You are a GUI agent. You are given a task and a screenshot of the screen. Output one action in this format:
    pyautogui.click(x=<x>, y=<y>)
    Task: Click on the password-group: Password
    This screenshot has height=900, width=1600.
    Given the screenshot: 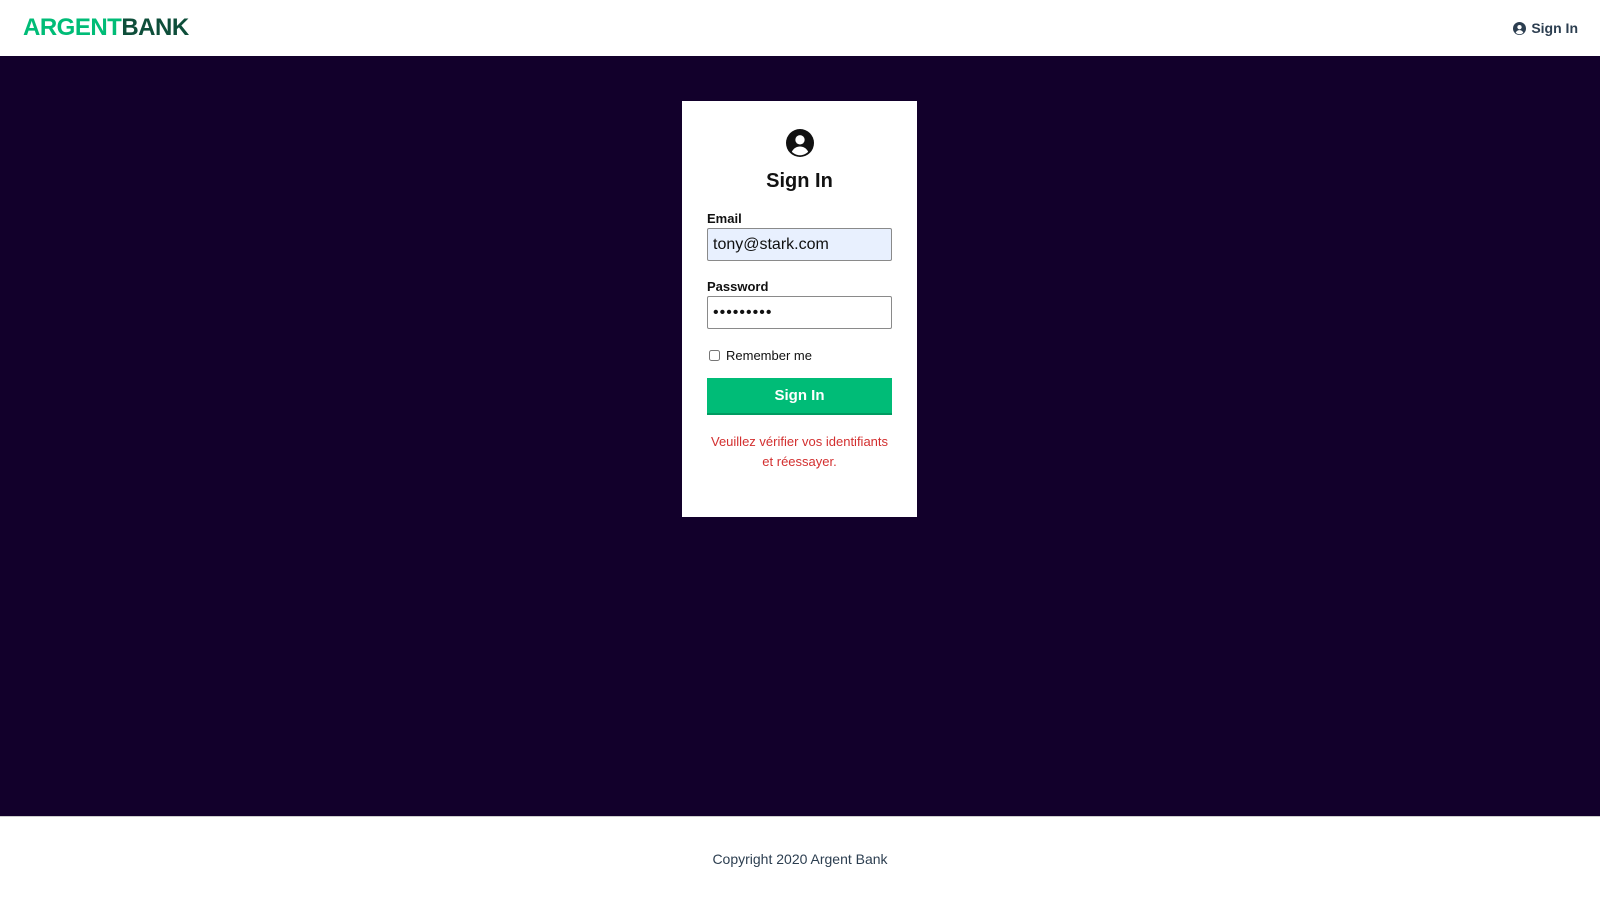 What is the action you would take?
    pyautogui.click(x=799, y=304)
    